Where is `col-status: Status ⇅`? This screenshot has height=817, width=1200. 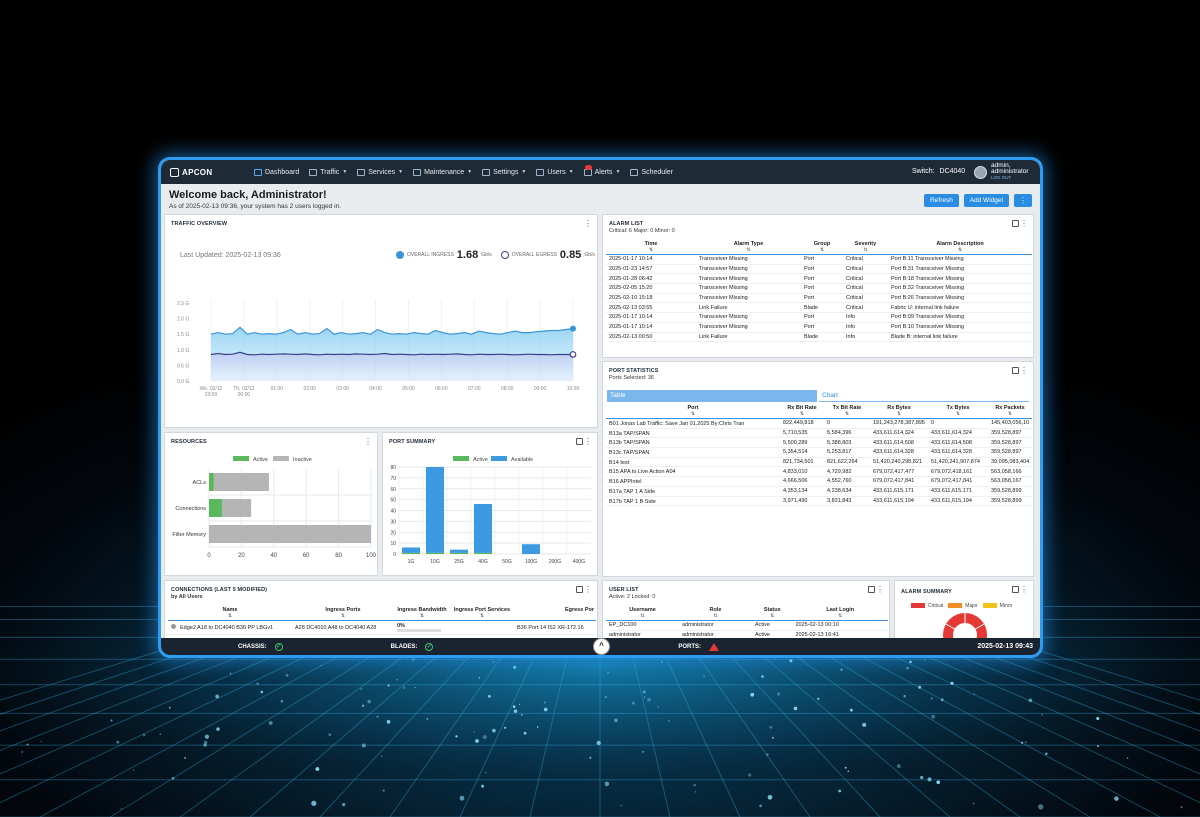
col-status: Status ⇅ is located at coordinates (772, 613).